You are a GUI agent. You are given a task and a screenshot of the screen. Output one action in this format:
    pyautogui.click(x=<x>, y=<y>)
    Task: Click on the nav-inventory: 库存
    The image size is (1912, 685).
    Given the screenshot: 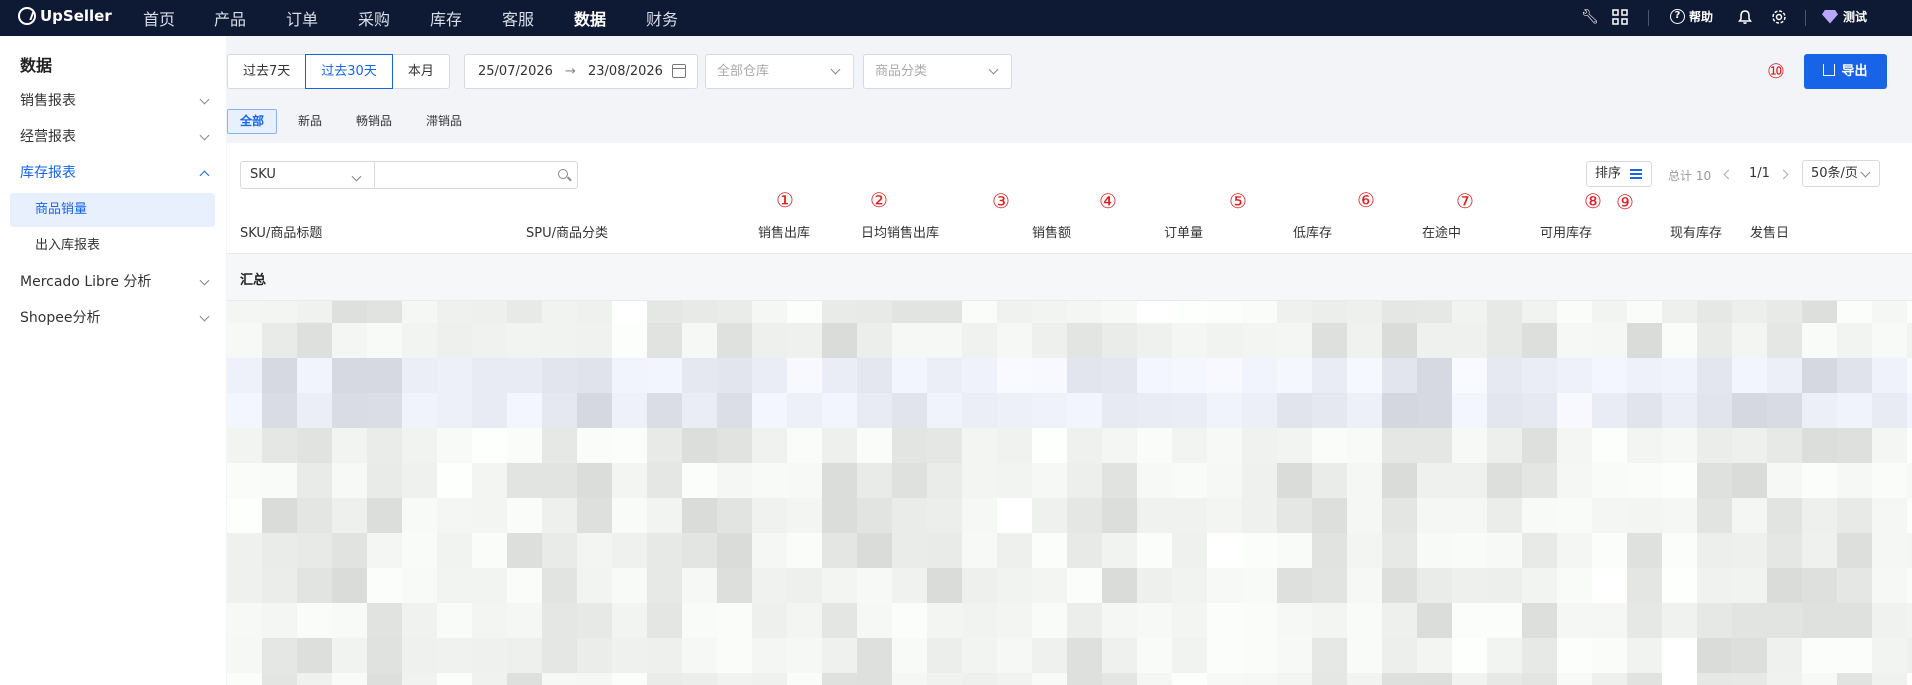 What is the action you would take?
    pyautogui.click(x=446, y=18)
    